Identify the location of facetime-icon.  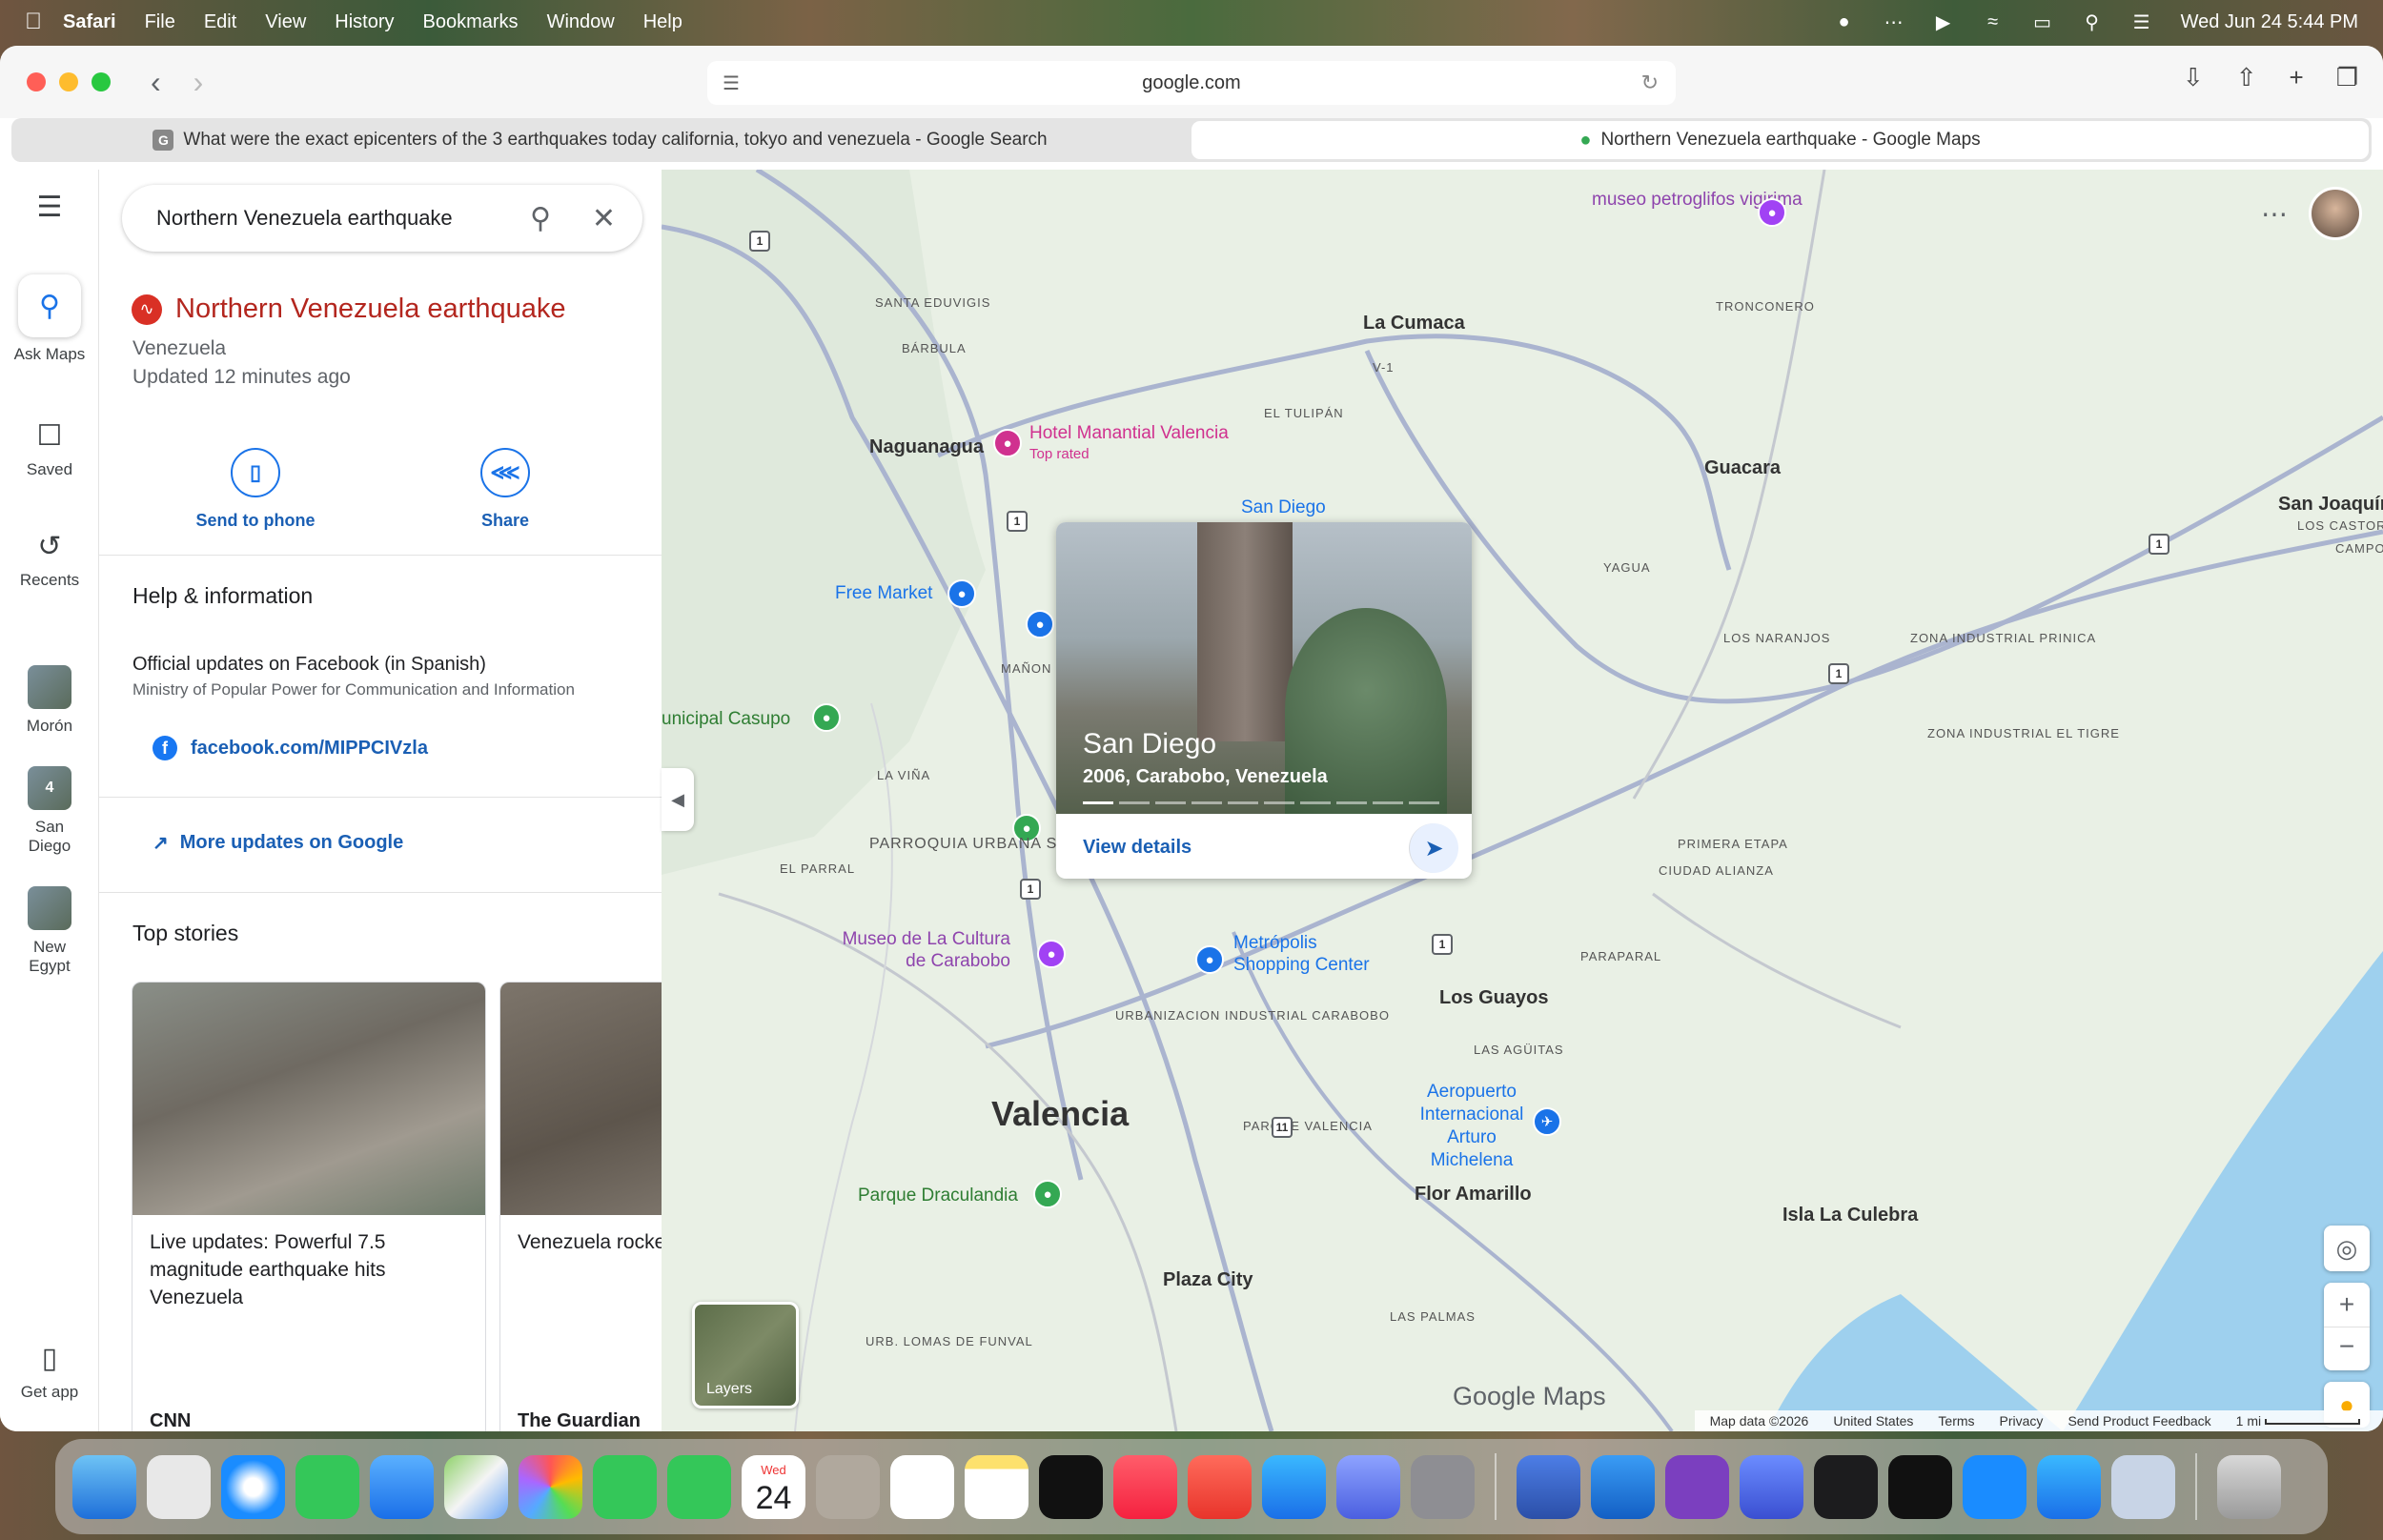
(625, 1486).